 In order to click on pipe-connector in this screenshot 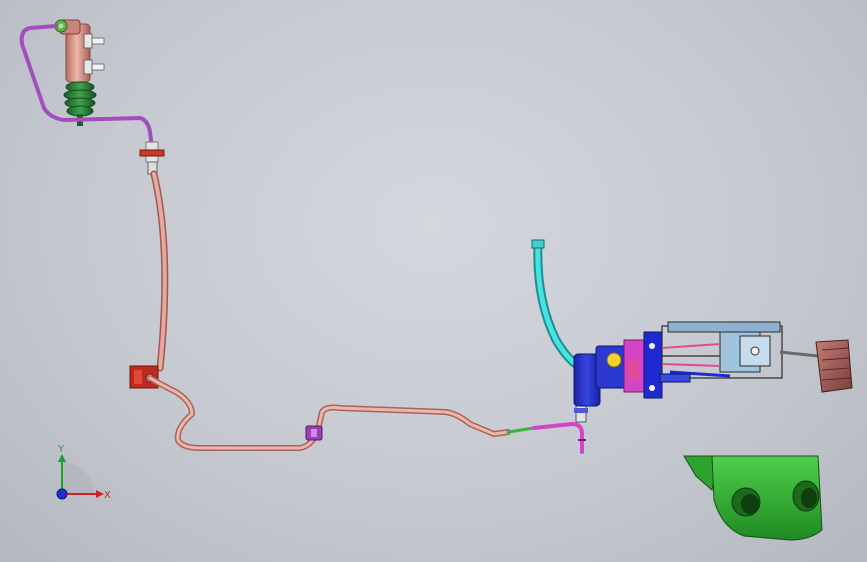, I will do `click(558, 438)`.